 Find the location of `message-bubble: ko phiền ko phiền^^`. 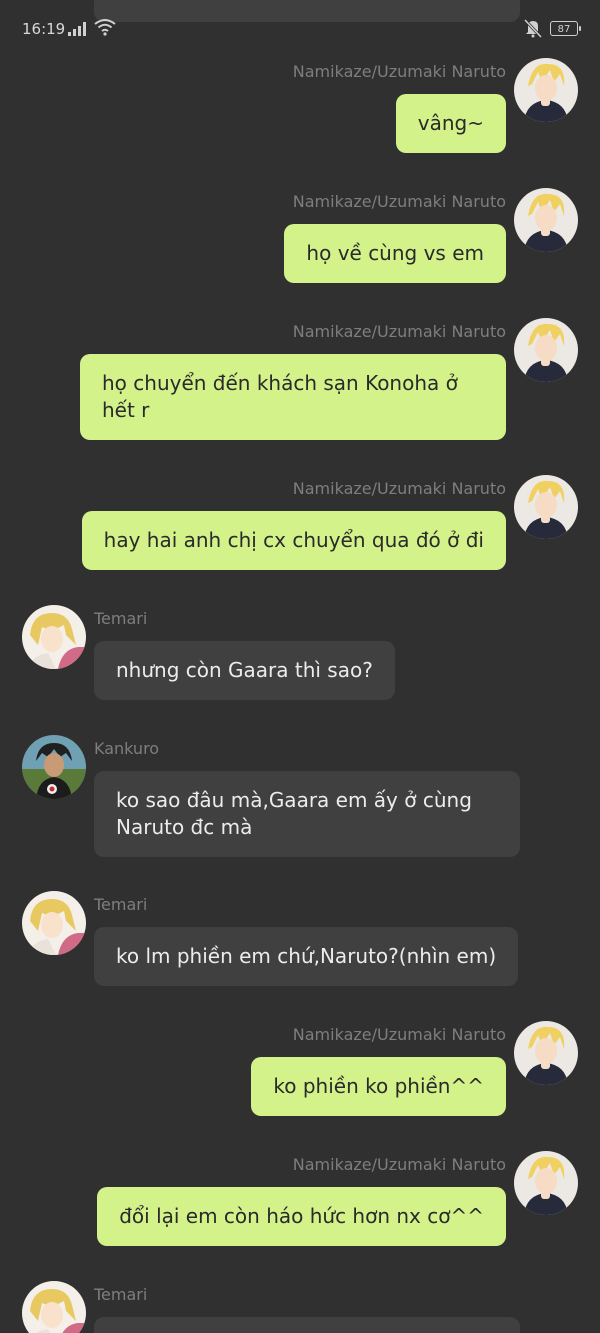

message-bubble: ko phiền ko phiền^^ is located at coordinates (378, 1086).